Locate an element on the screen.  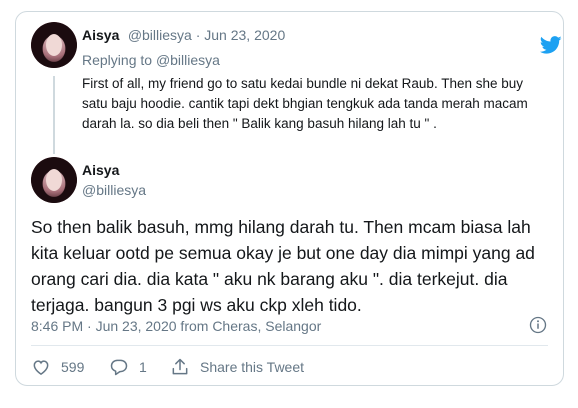
replying-to-handle: @billiesya is located at coordinates (188, 60).